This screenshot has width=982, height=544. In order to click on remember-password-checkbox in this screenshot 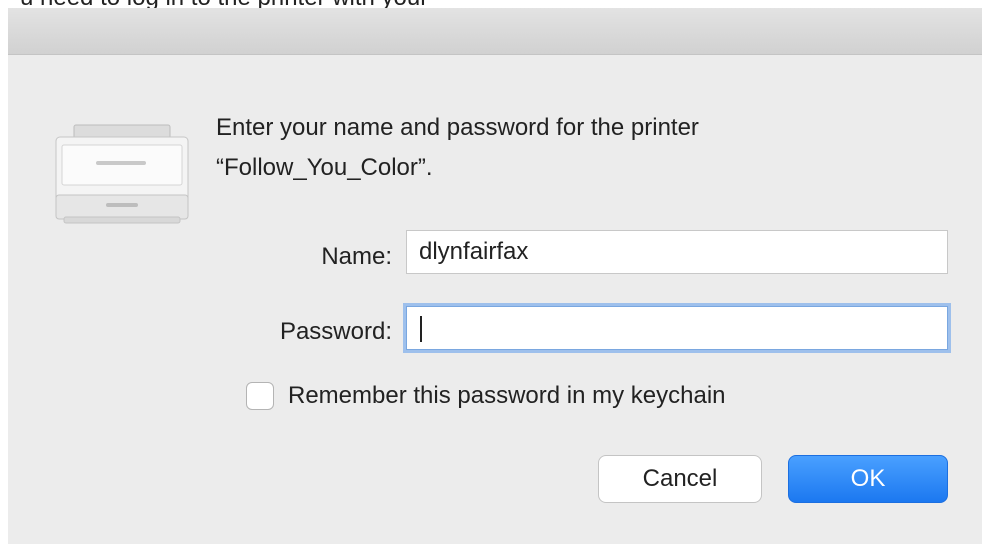, I will do `click(260, 396)`.